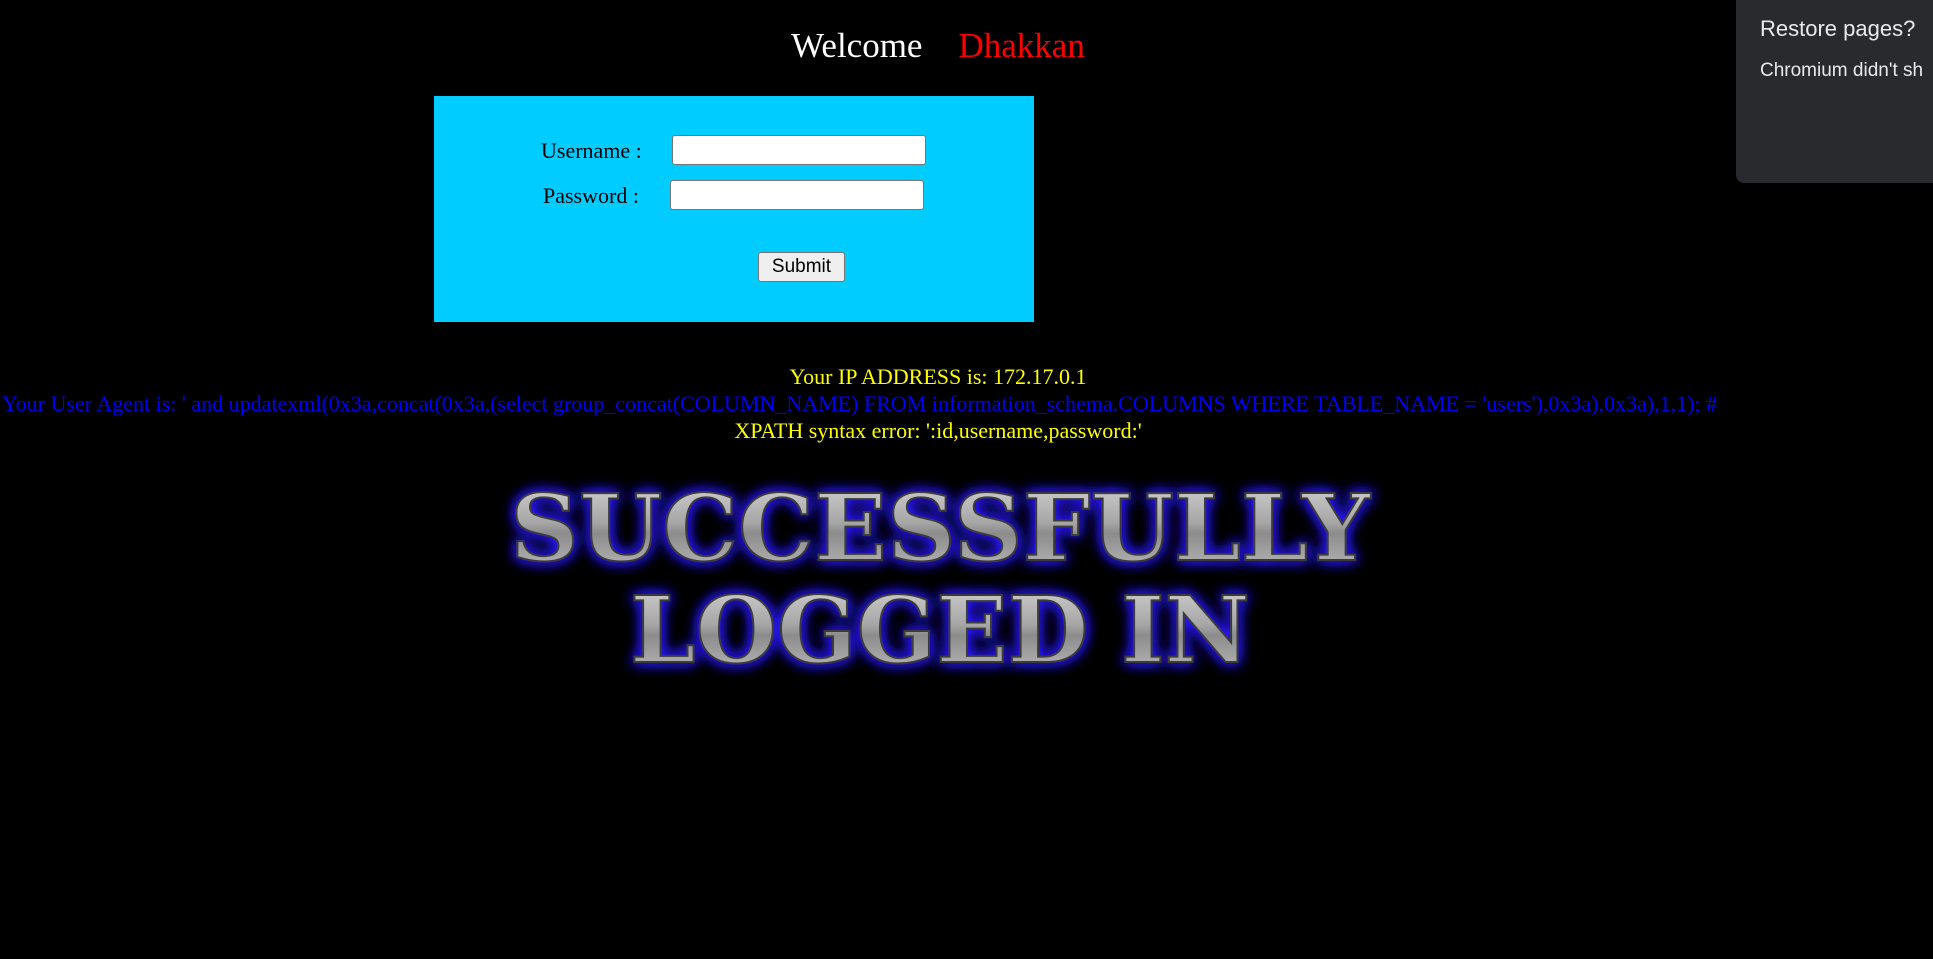 This screenshot has width=1933, height=959. I want to click on restore-pages-popup: Restore pages? Chromium didn't sh, so click(1834, 91).